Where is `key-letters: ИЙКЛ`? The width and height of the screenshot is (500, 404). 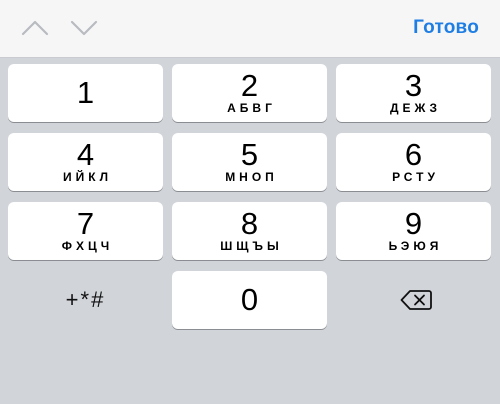 key-letters: ИЙКЛ is located at coordinates (87, 177).